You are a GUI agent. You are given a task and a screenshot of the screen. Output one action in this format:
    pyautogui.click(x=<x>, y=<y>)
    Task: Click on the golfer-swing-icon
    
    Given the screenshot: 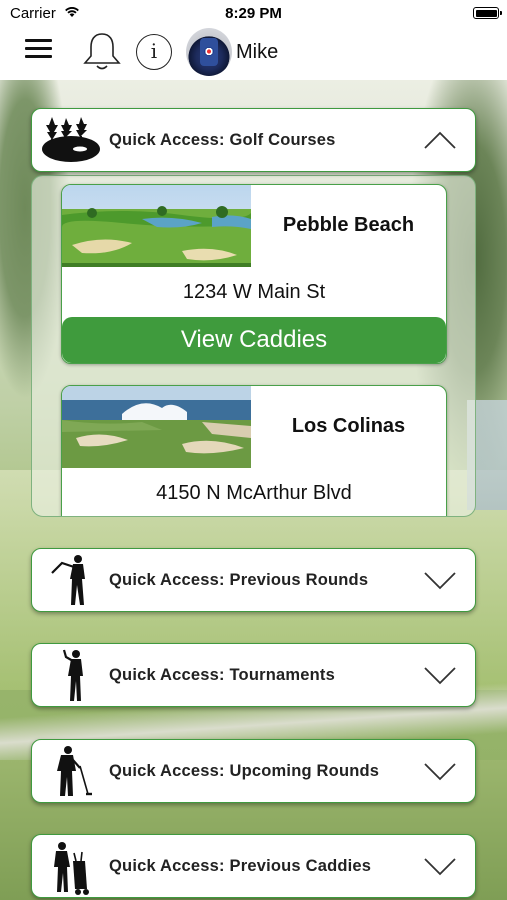 What is the action you would take?
    pyautogui.click(x=68, y=580)
    